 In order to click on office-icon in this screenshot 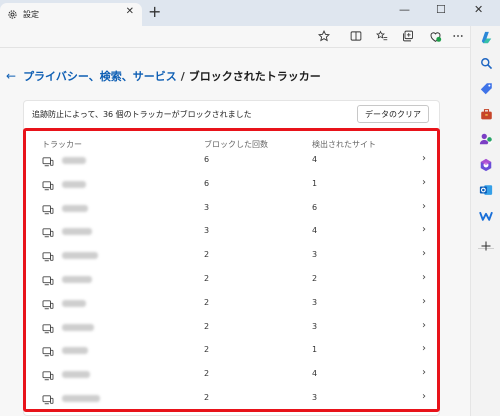, I will do `click(486, 165)`.